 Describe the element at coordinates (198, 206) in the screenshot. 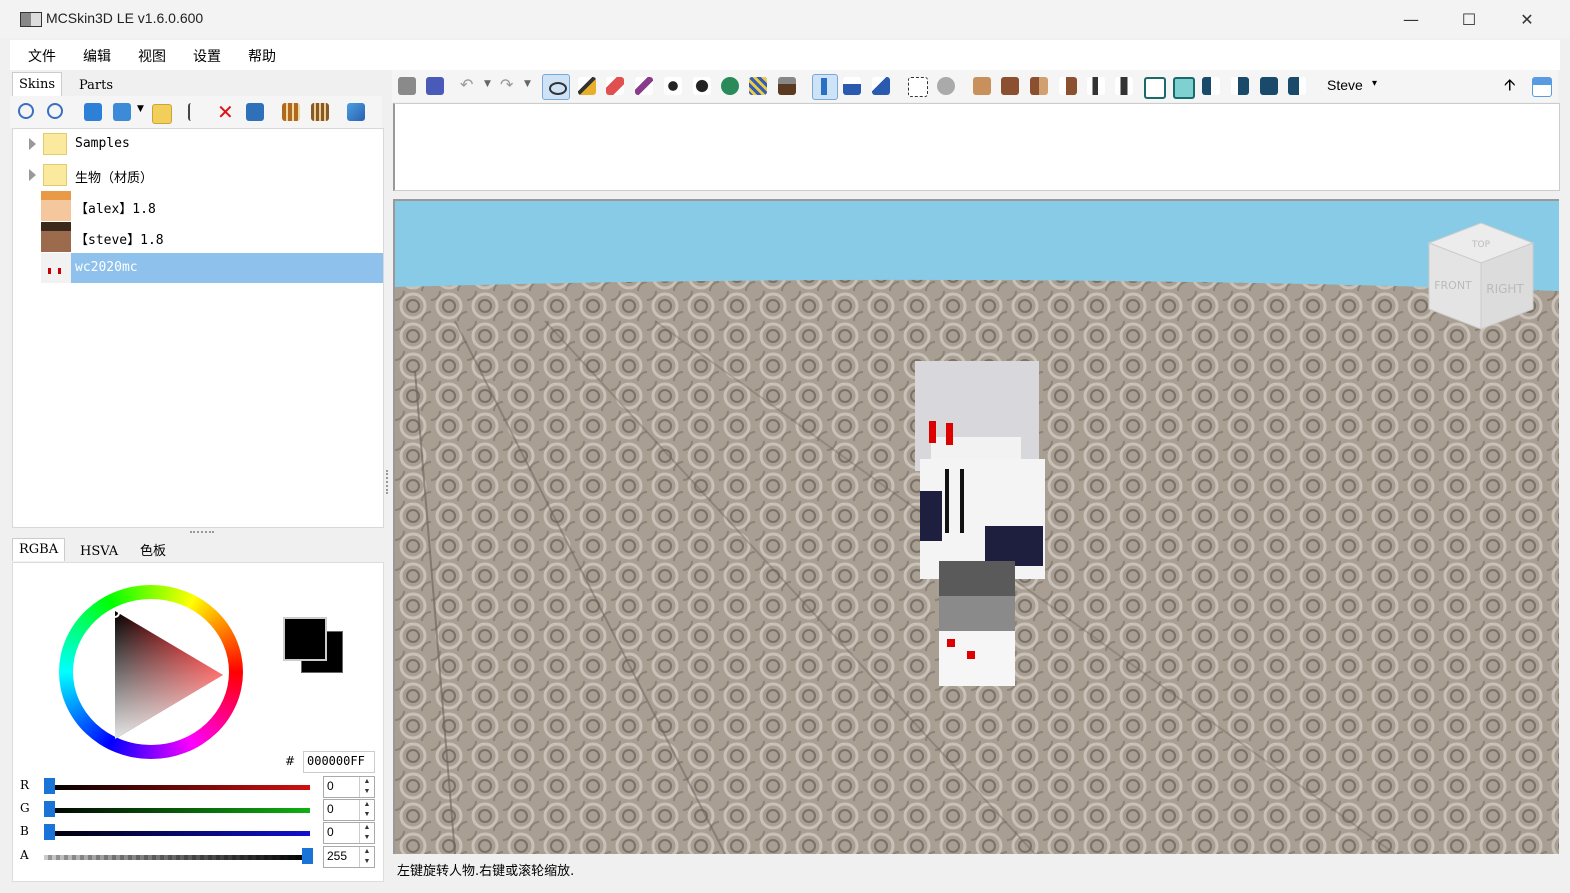

I see `tree-item-alex: 【alex】1.8` at that location.